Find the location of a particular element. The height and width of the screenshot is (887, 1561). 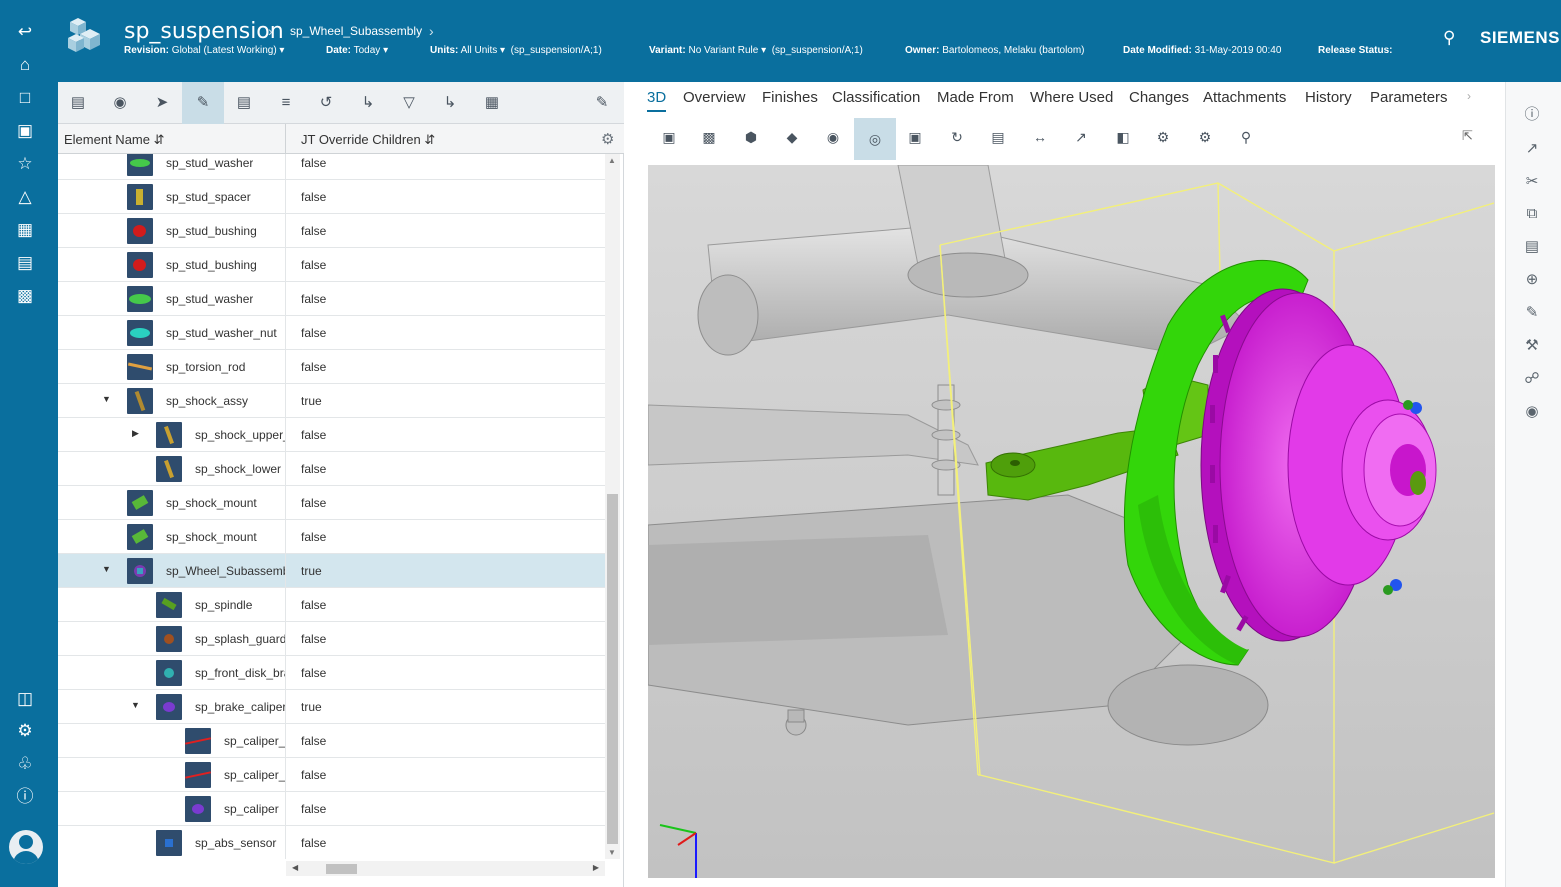

shading-icon: ◆ is located at coordinates (792, 137).